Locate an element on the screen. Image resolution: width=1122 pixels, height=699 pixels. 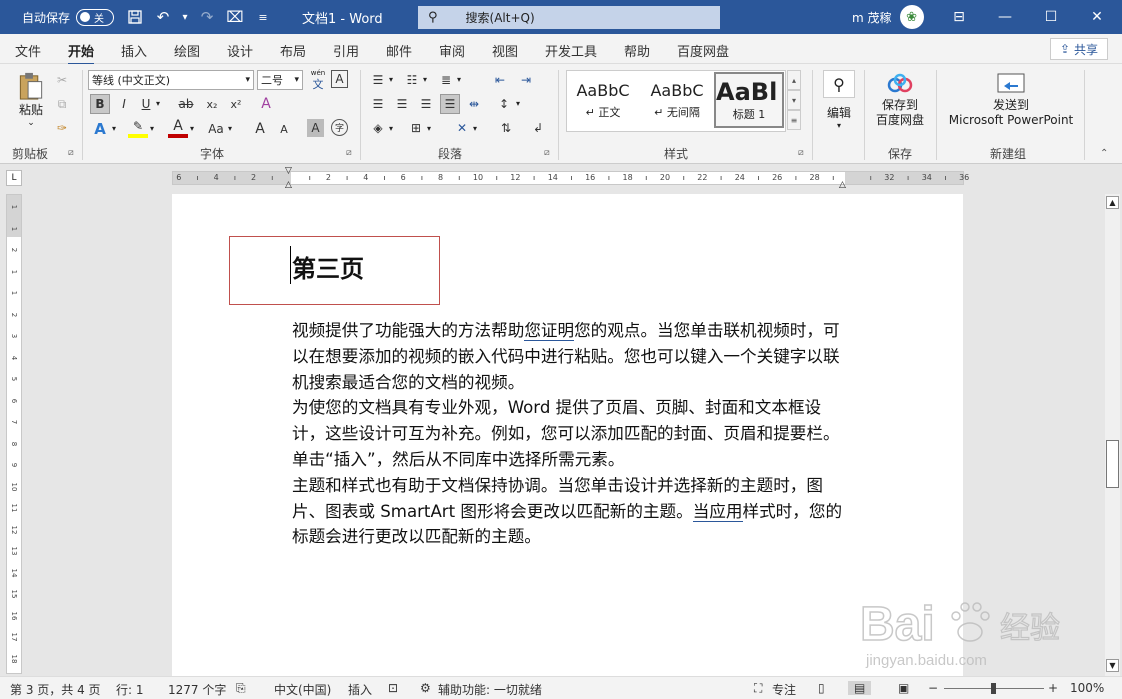
proofing-icon: ⎘ is located at coordinates (241, 688).